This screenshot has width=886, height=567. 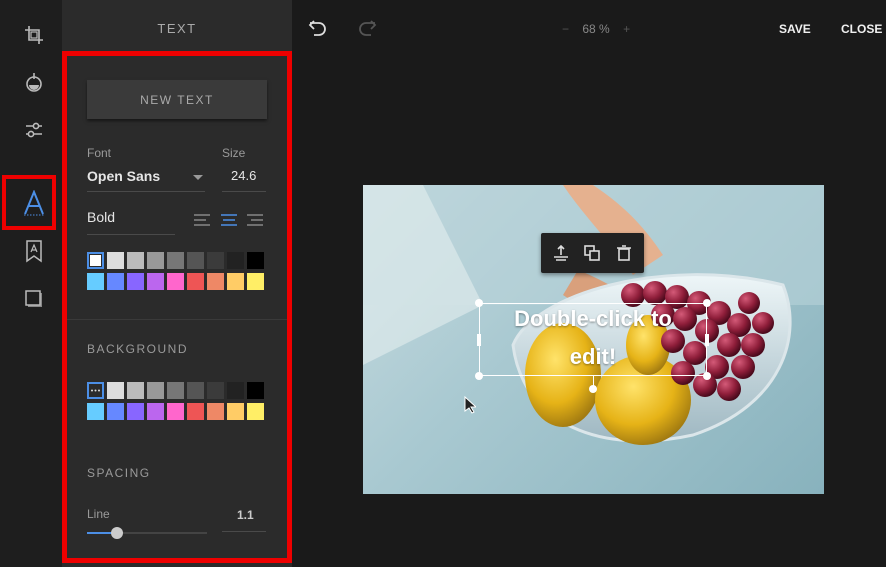 I want to click on new-text-button: NEW TEXT, so click(x=177, y=99).